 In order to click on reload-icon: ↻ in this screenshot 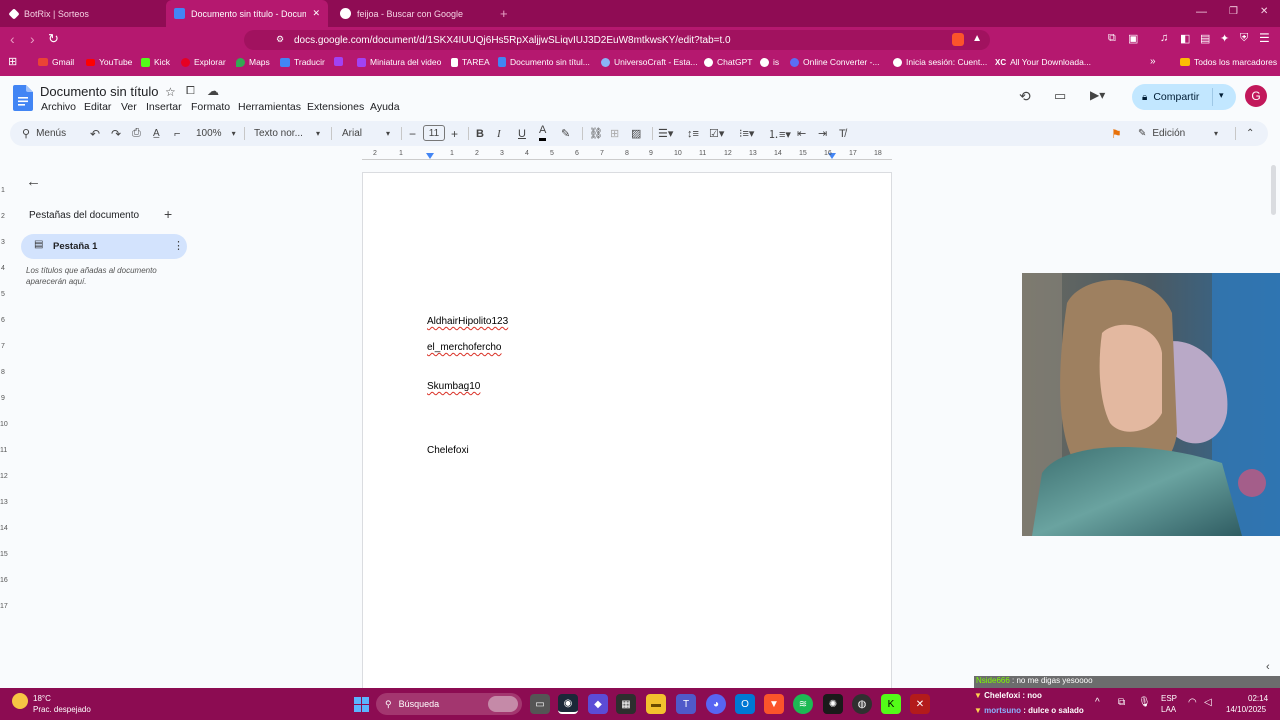, I will do `click(53, 39)`.